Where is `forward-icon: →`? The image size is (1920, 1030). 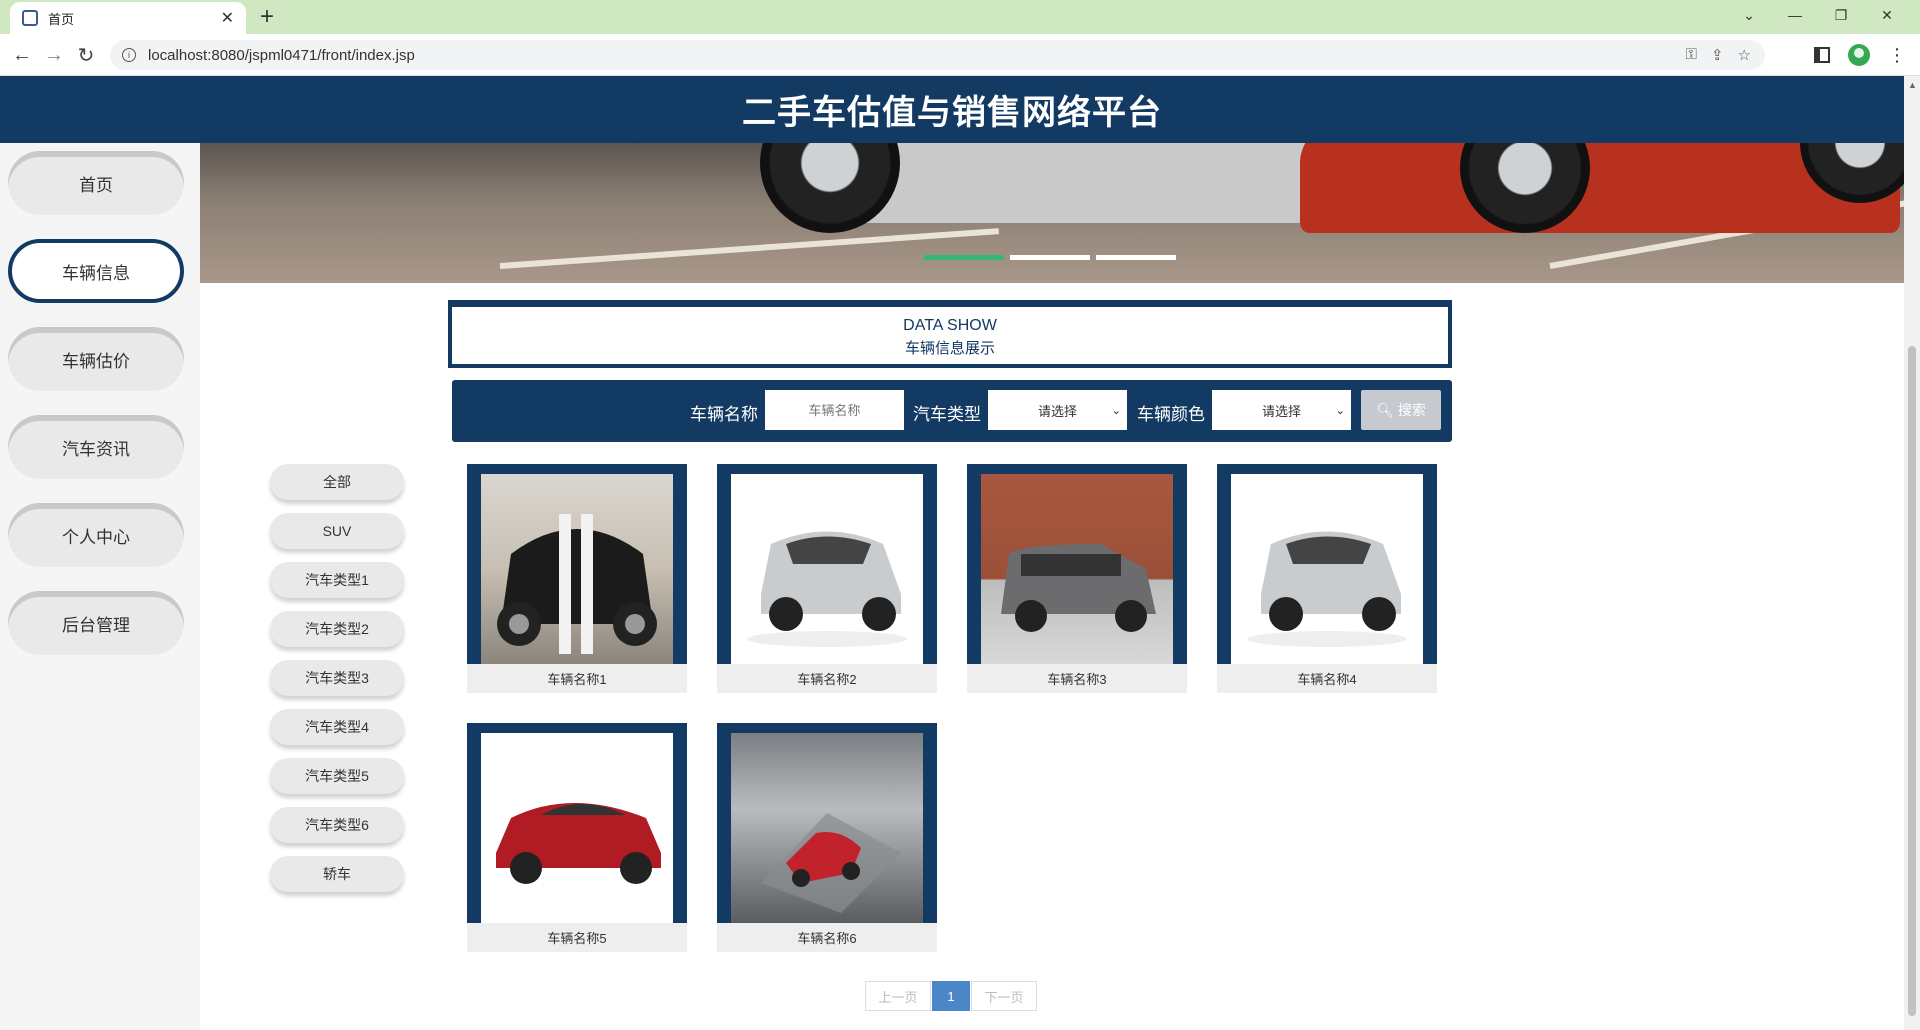
forward-icon: → is located at coordinates (54, 55).